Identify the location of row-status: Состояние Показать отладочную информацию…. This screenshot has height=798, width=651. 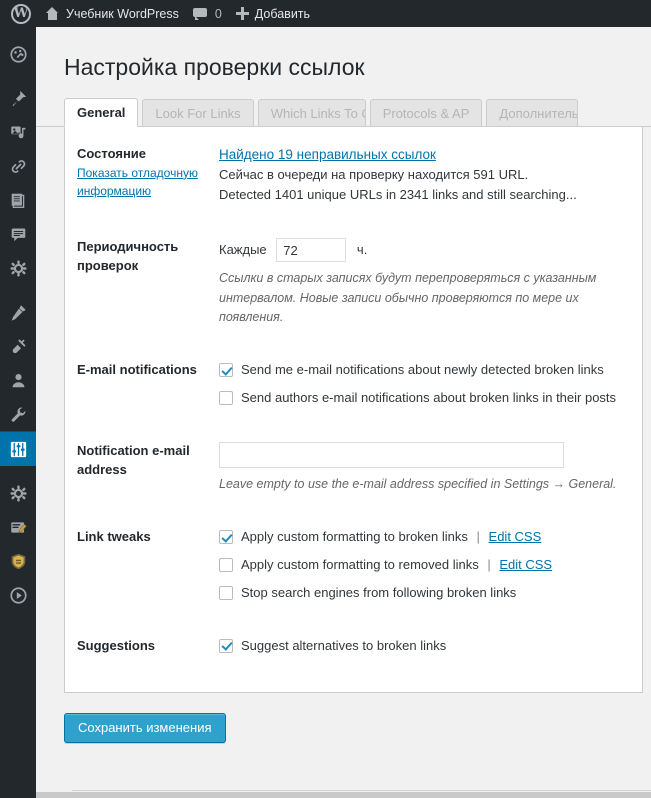
(353, 173).